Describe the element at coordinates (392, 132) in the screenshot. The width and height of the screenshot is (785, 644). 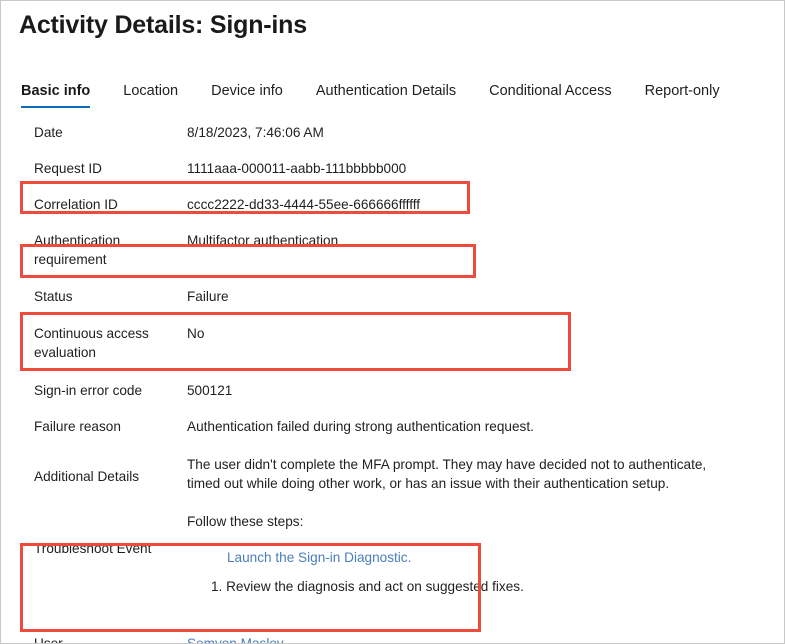
I see `table-row: Date 8/18/2023, 7:46:06 AM` at that location.